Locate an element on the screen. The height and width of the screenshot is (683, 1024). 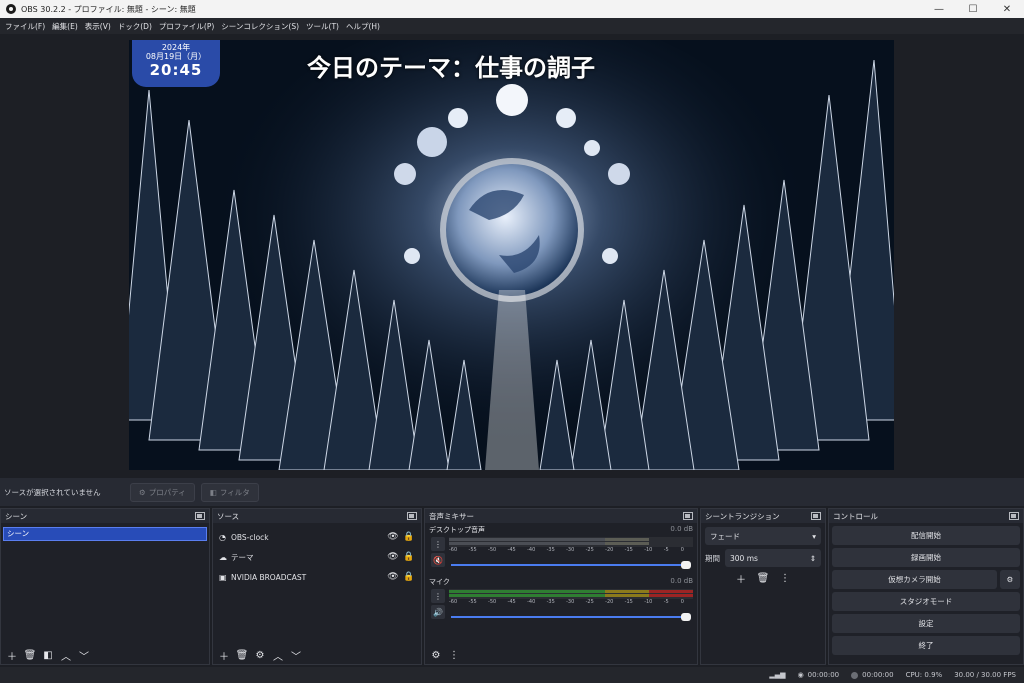
menu-profile: プロファイル(P) is located at coordinates (188, 26).